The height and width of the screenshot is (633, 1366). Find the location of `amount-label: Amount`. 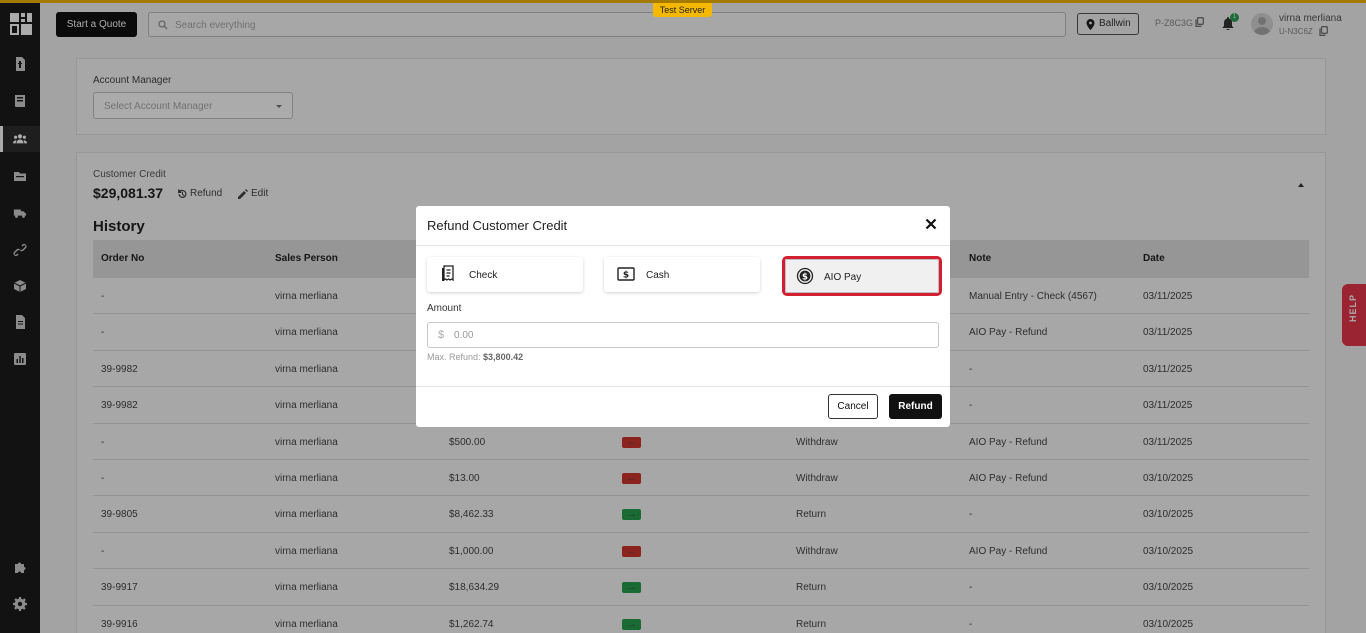

amount-label: Amount is located at coordinates (444, 308).